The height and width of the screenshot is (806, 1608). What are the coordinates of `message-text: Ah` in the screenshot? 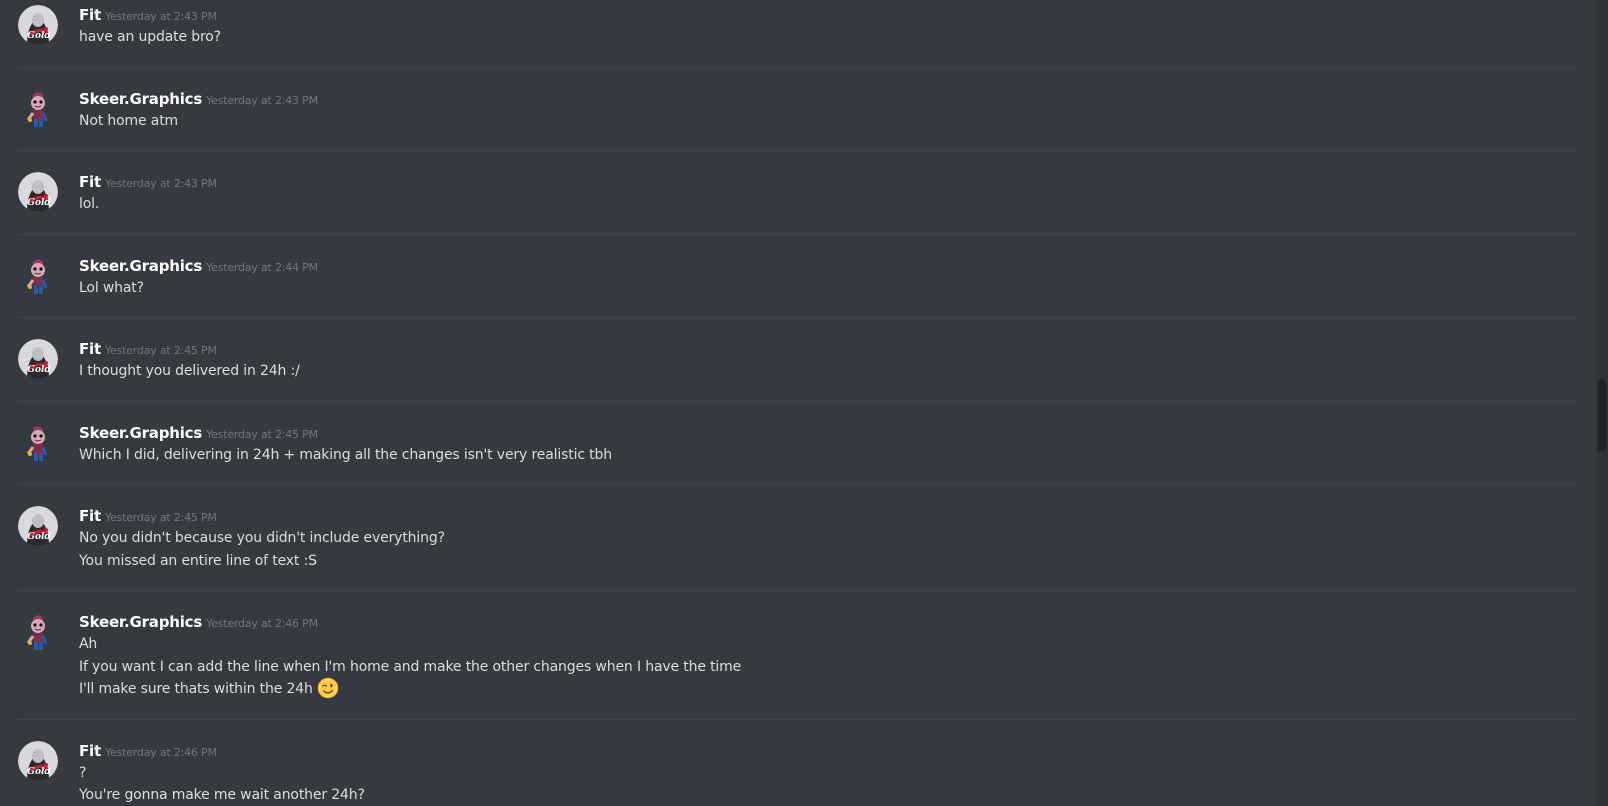 It's located at (88, 644).